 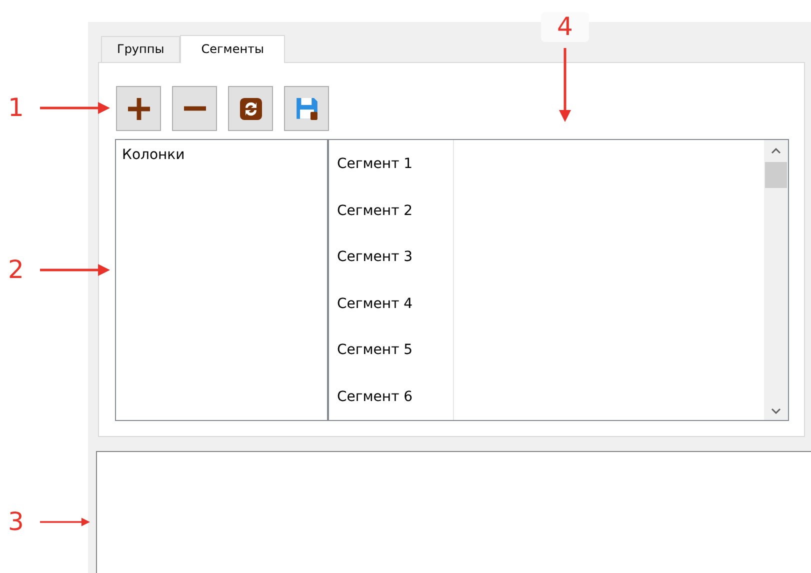 What do you see at coordinates (140, 49) in the screenshot?
I see `tab: Группы` at bounding box center [140, 49].